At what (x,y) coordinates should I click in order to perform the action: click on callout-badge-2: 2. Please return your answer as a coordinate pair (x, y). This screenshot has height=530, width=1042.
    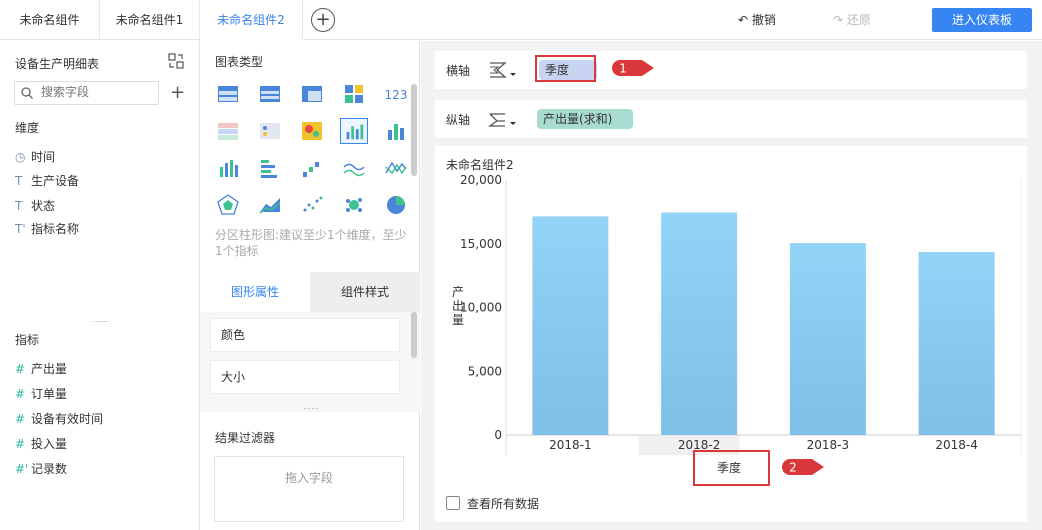
    Looking at the image, I should click on (803, 467).